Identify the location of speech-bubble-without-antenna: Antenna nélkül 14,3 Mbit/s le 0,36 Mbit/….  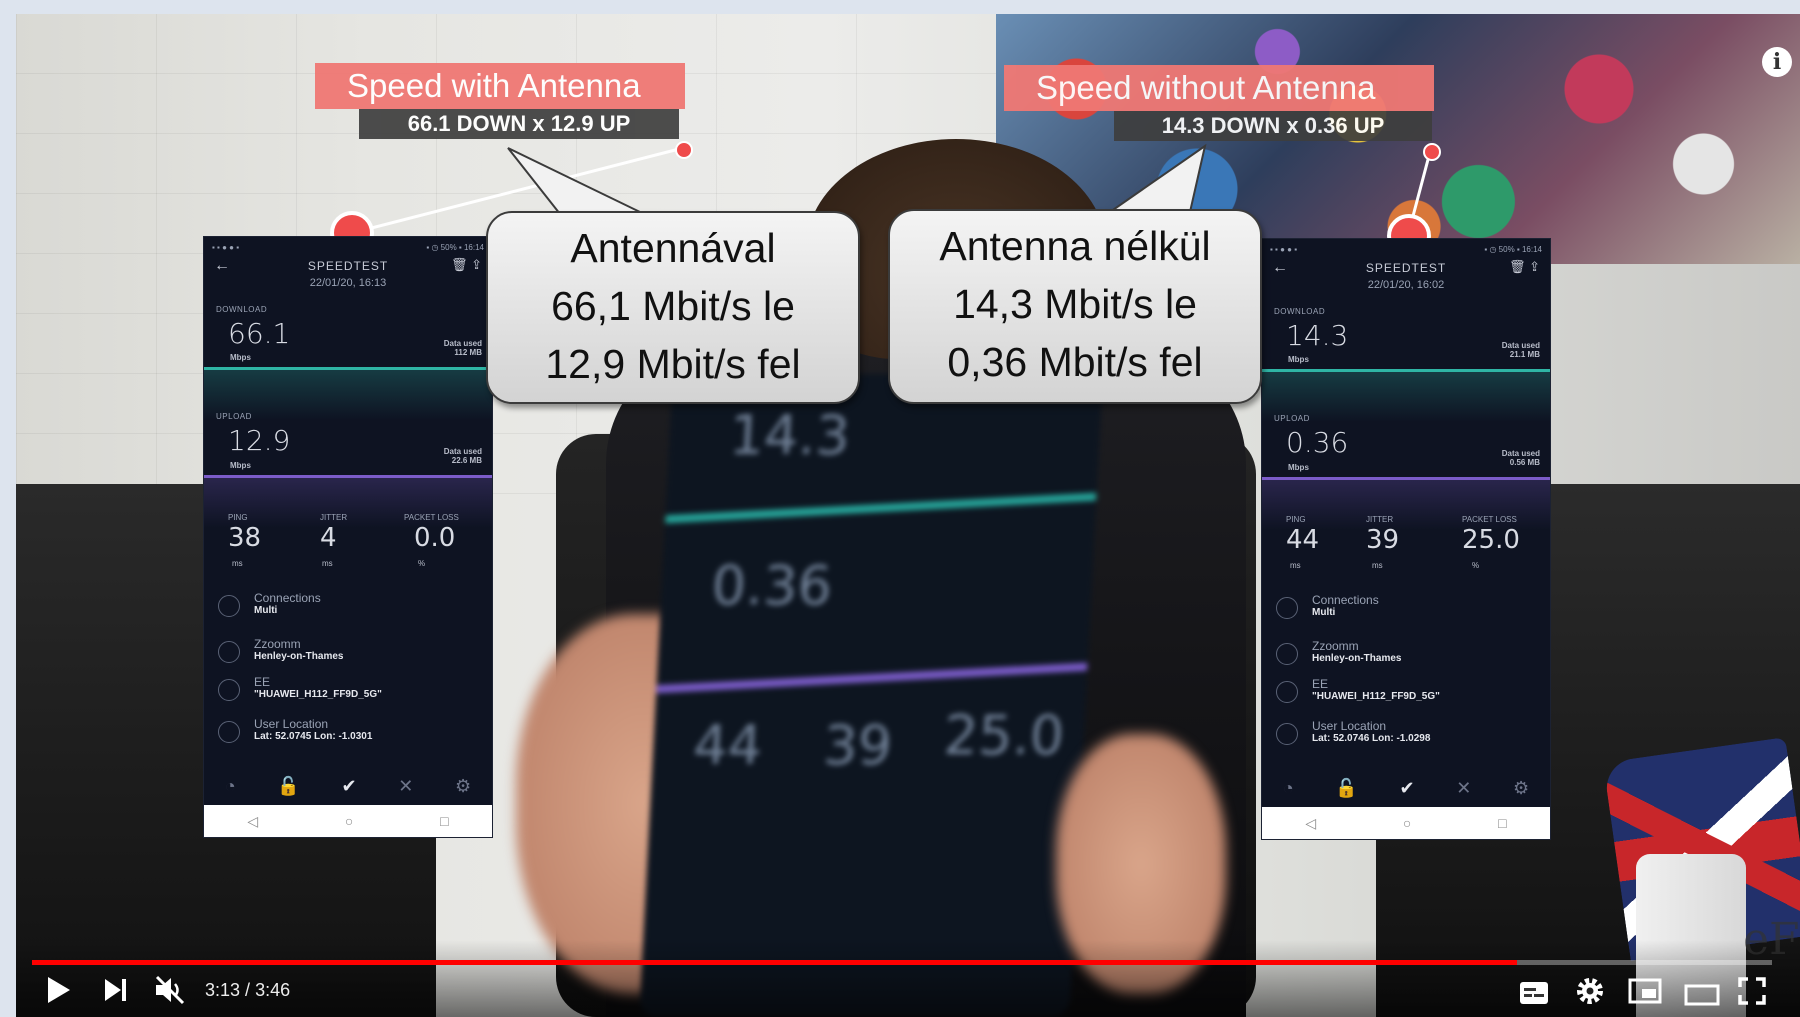
(1075, 306).